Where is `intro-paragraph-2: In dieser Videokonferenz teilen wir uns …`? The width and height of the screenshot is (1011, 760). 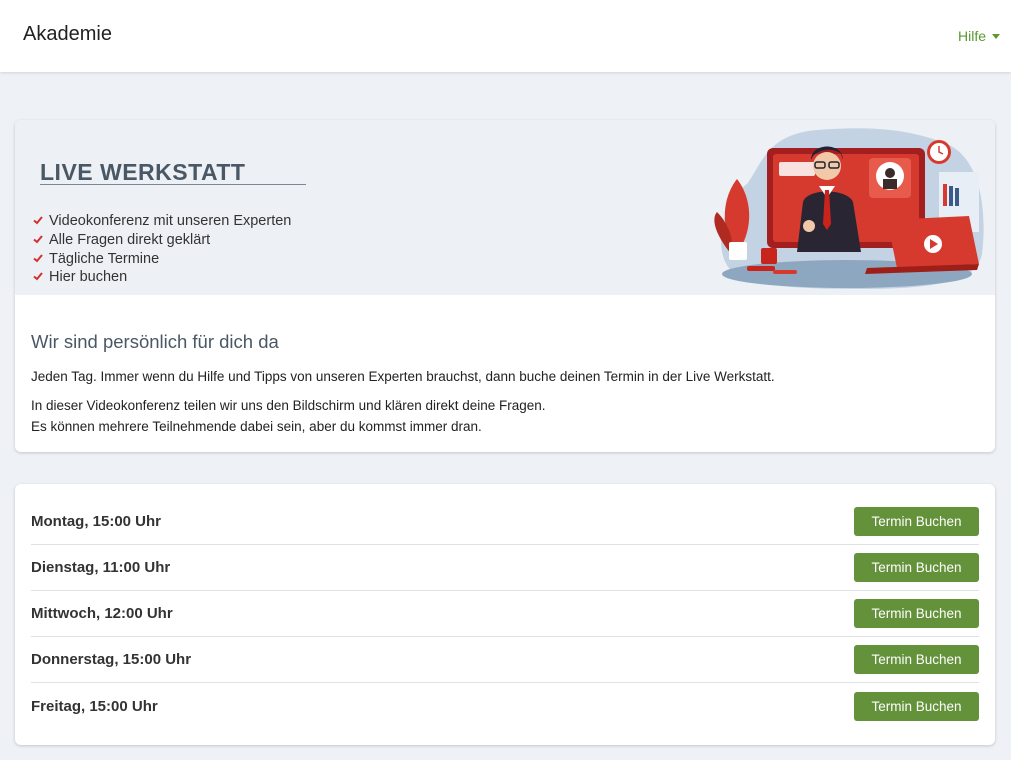
intro-paragraph-2: In dieser Videokonferenz teilen wir uns … is located at coordinates (505, 416).